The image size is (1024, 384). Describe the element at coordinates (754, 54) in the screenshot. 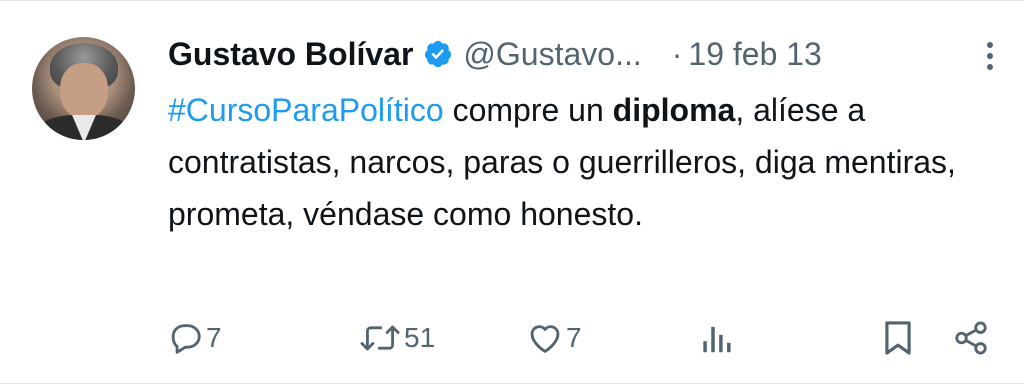

I see `tweet-date: 19 feb 13` at that location.